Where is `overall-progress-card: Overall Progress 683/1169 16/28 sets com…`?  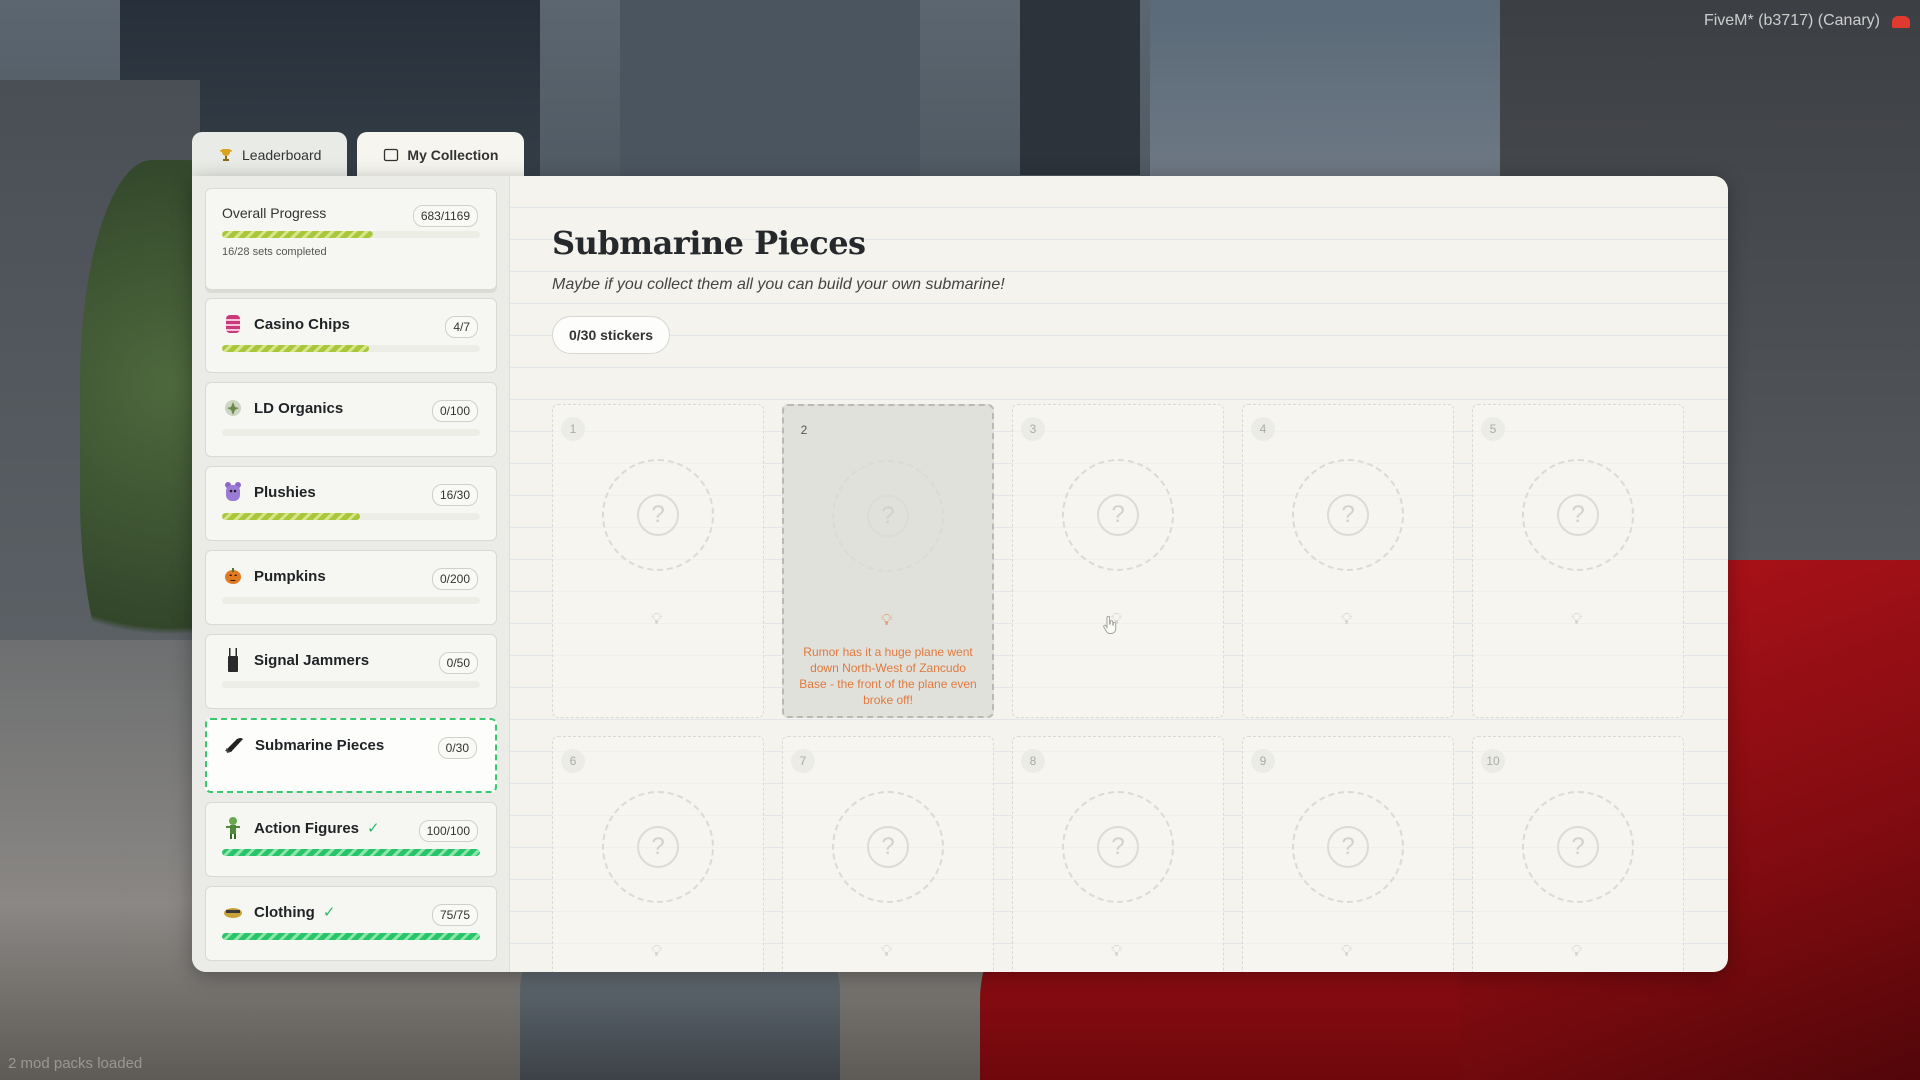 overall-progress-card: Overall Progress 683/1169 16/28 sets com… is located at coordinates (351, 239).